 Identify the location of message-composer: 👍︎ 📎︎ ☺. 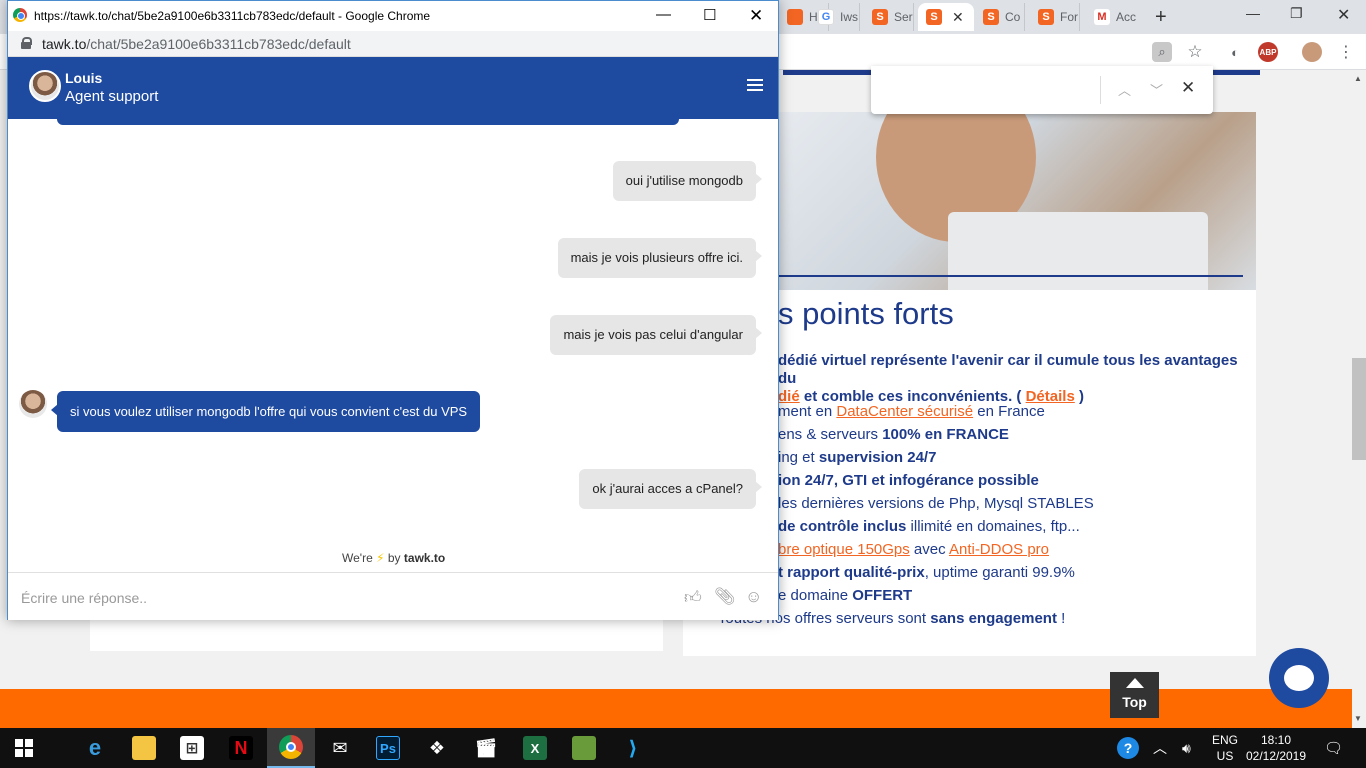
(393, 596).